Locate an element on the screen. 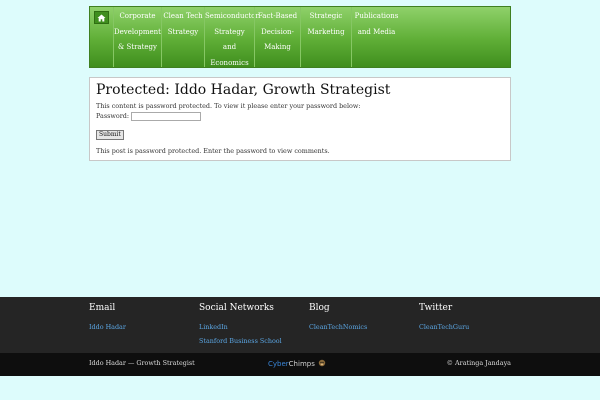  footer-column-email: Email Iddo Hadar is located at coordinates (107, 316).